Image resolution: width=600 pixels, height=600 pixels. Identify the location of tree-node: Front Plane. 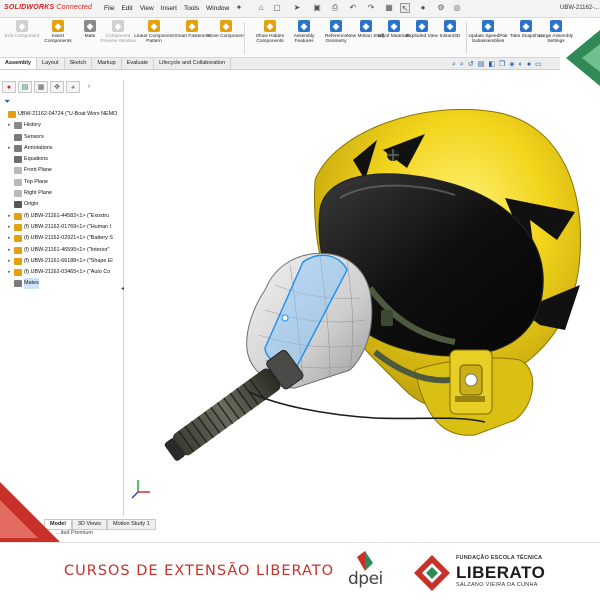
(63, 170).